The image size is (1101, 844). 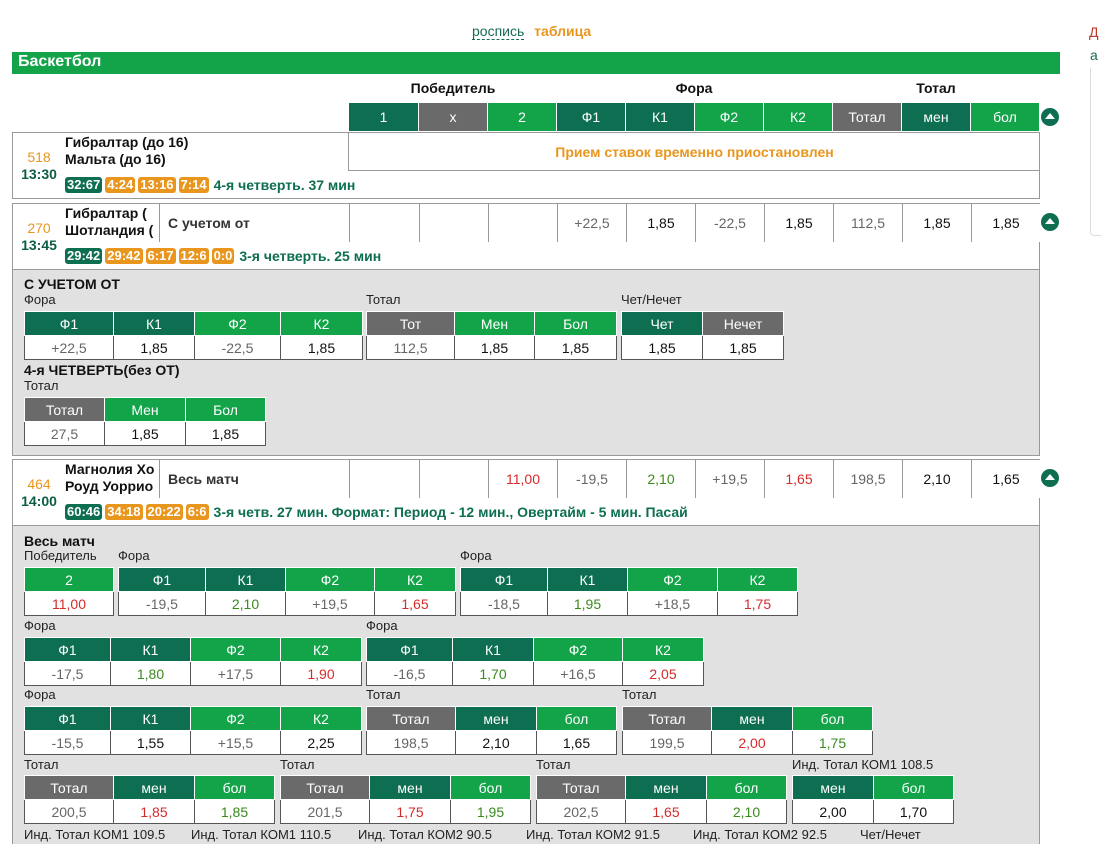 I want to click on odds-cell: 1,90, so click(x=321, y=673).